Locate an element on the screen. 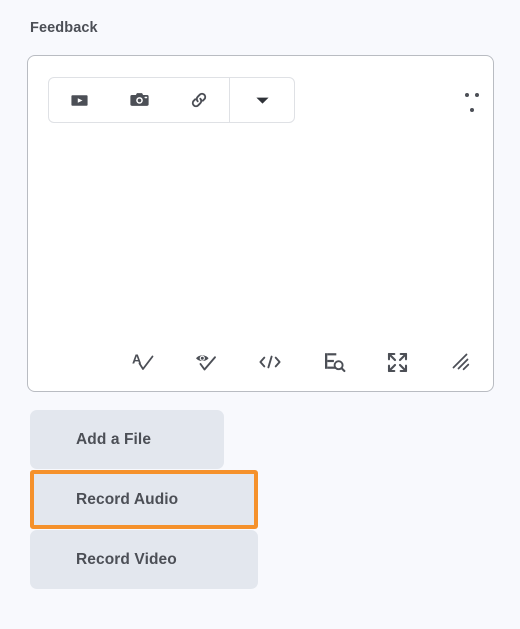 This screenshot has height=629, width=520. insert-link-button is located at coordinates (199, 100).